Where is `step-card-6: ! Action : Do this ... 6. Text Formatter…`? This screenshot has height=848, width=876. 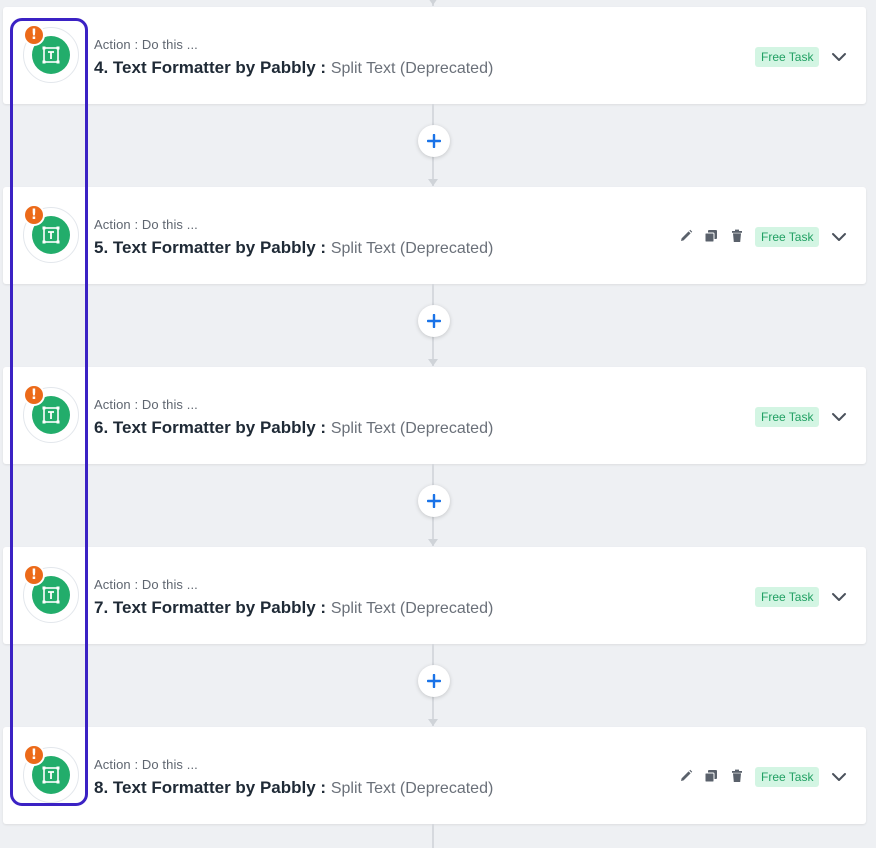 step-card-6: ! Action : Do this ... 6. Text Formatter… is located at coordinates (434, 415).